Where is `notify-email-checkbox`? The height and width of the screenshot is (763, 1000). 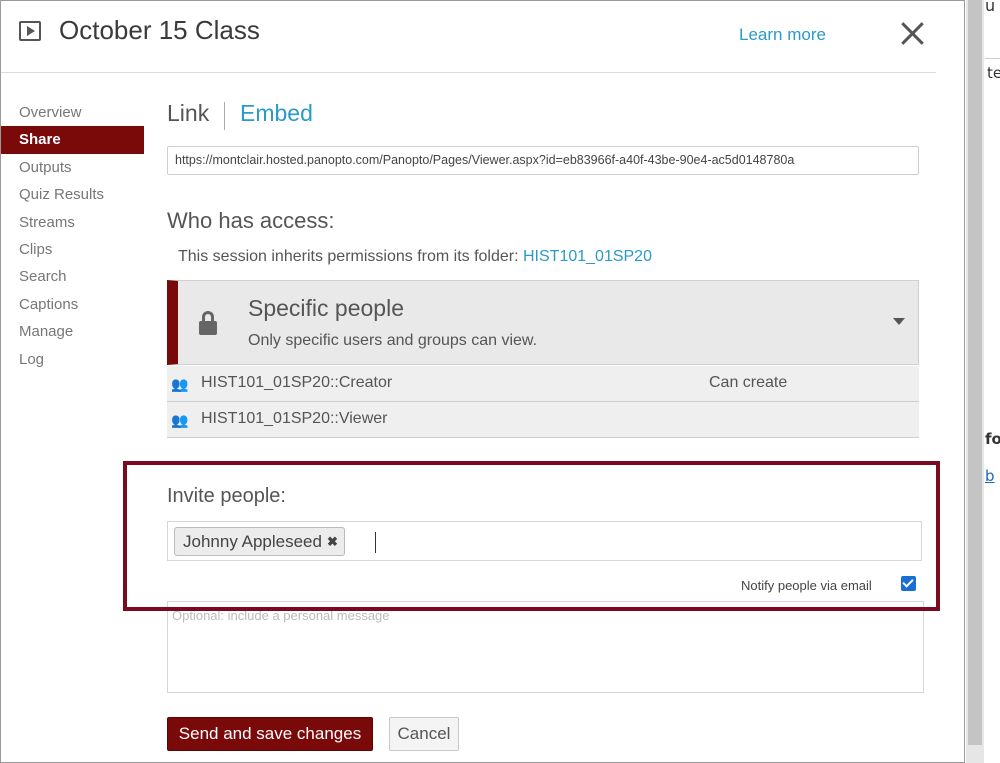 notify-email-checkbox is located at coordinates (908, 583).